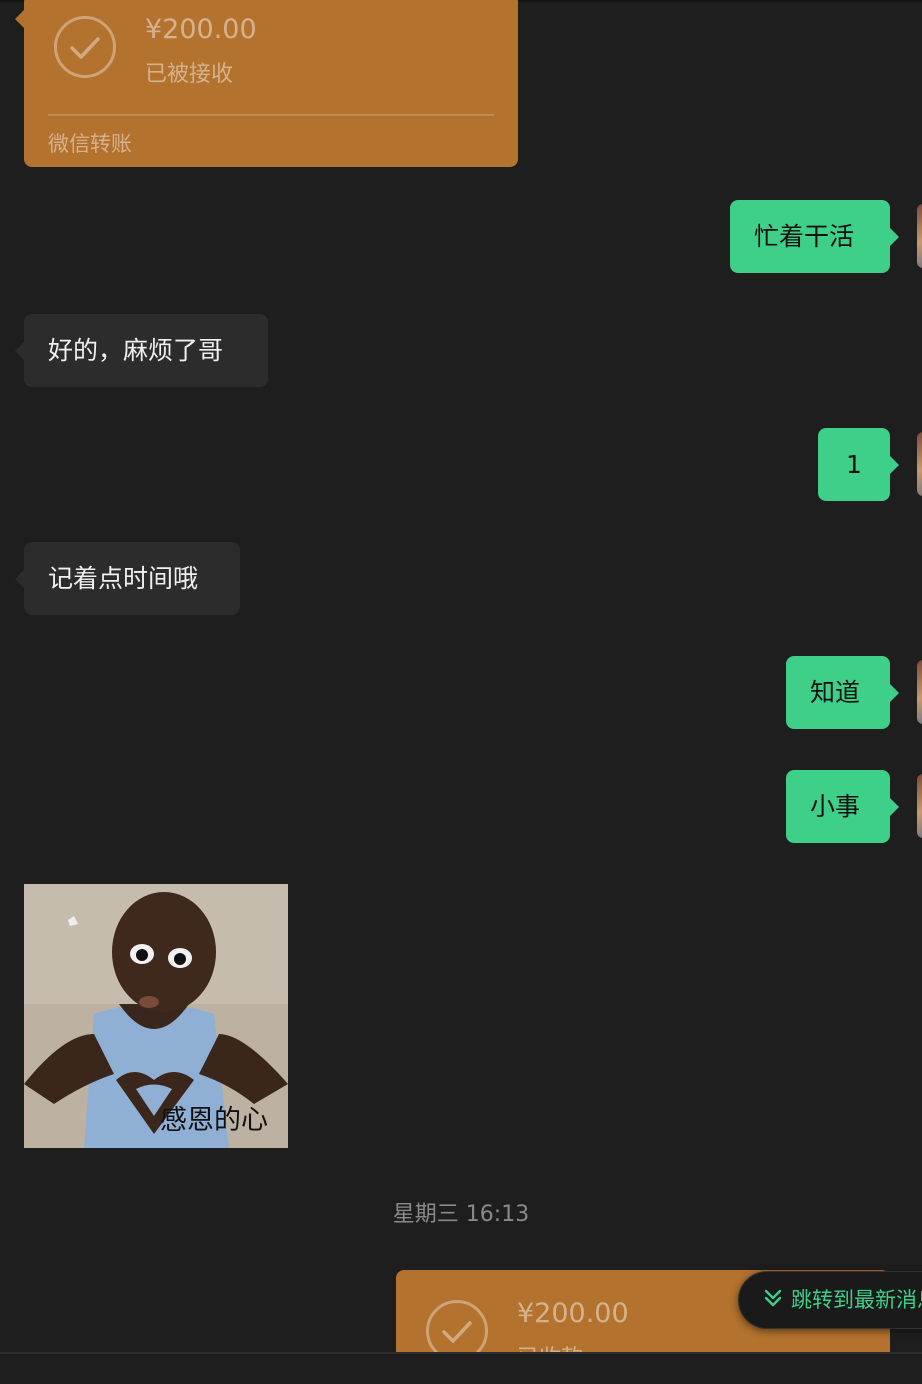 This screenshot has width=922, height=1384. I want to click on message-timestamp: 星期三 16:13, so click(461, 1214).